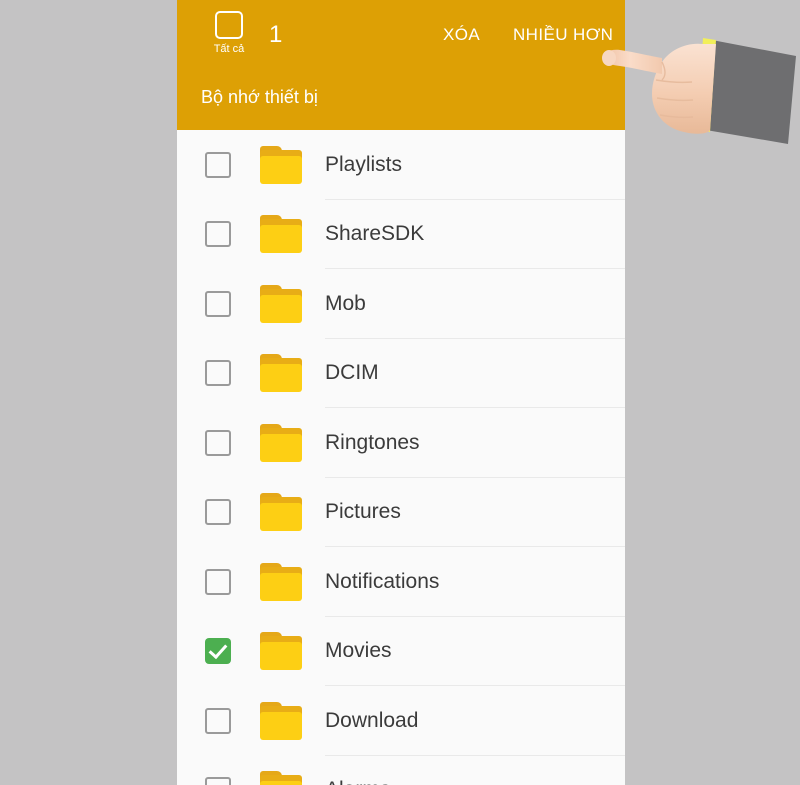 The height and width of the screenshot is (785, 800). I want to click on pointing-hand-icon, so click(699, 91).